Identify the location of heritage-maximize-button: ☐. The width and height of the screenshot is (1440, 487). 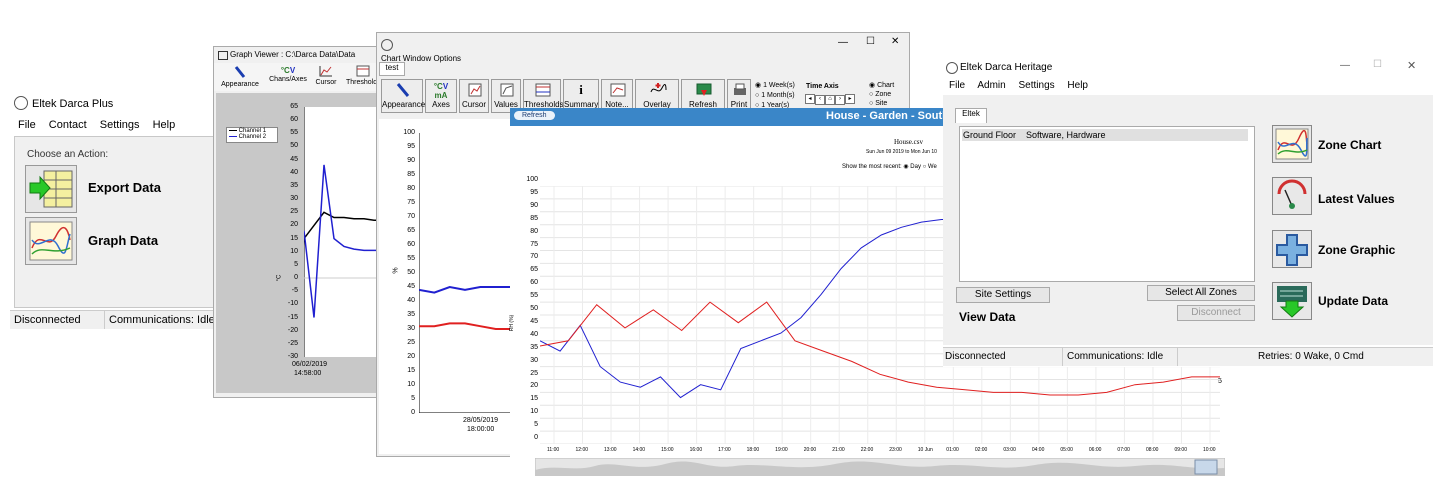
(1377, 64).